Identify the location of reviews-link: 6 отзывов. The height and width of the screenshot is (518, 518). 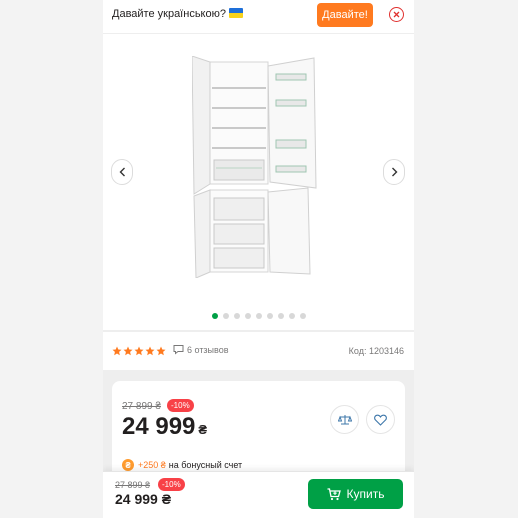
(201, 349).